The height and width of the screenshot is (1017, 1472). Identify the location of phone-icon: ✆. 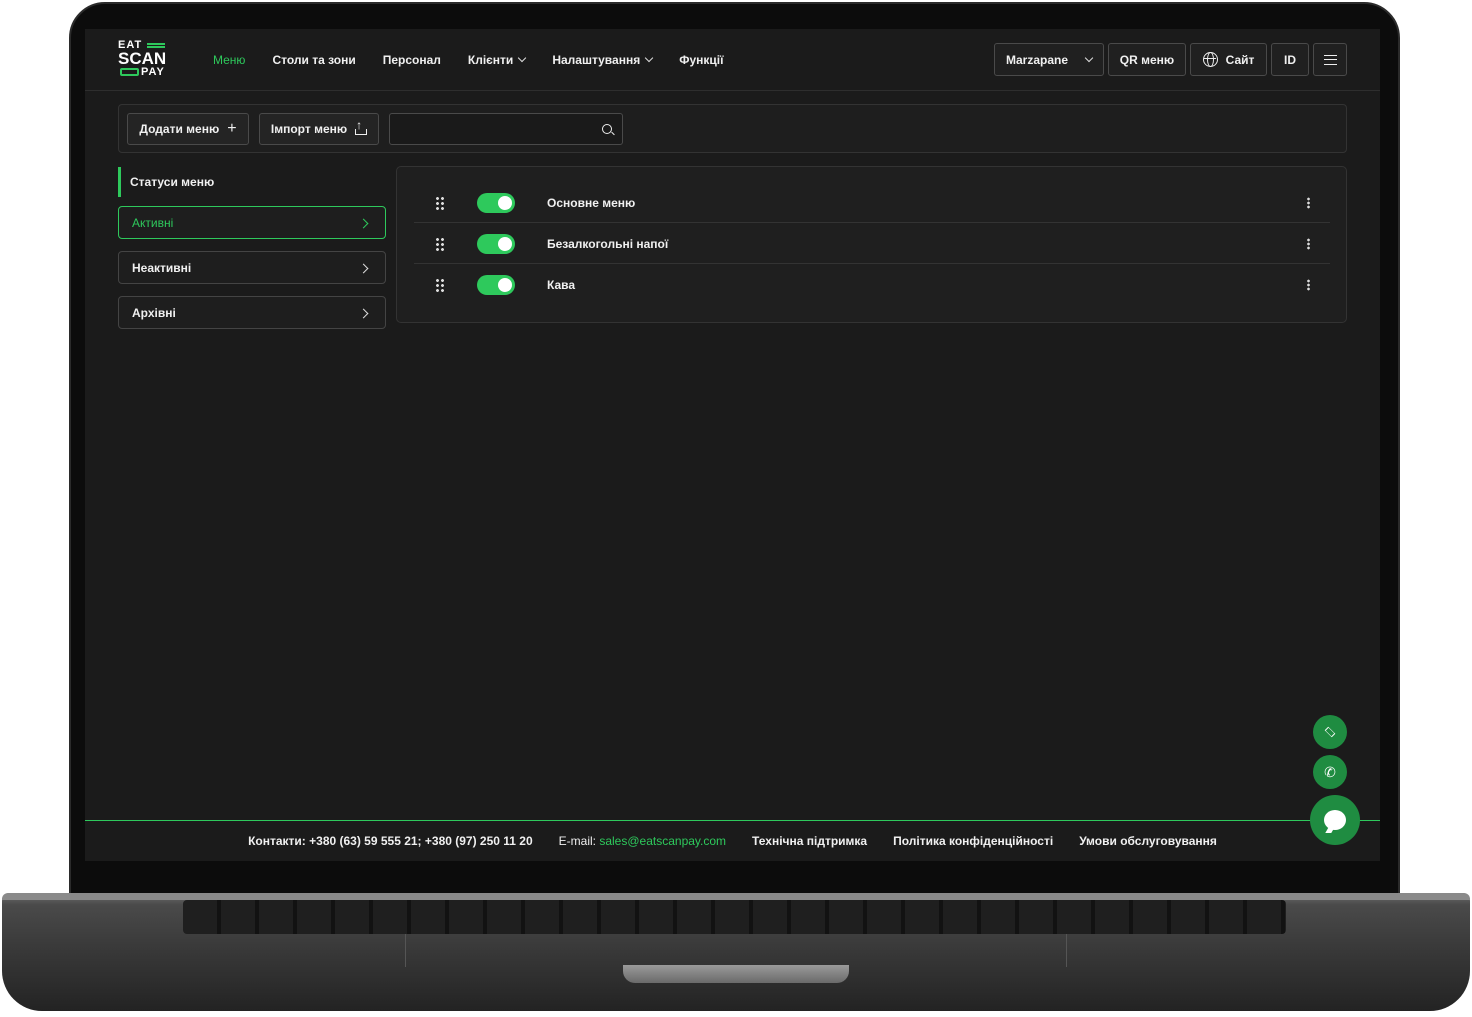
(1330, 771).